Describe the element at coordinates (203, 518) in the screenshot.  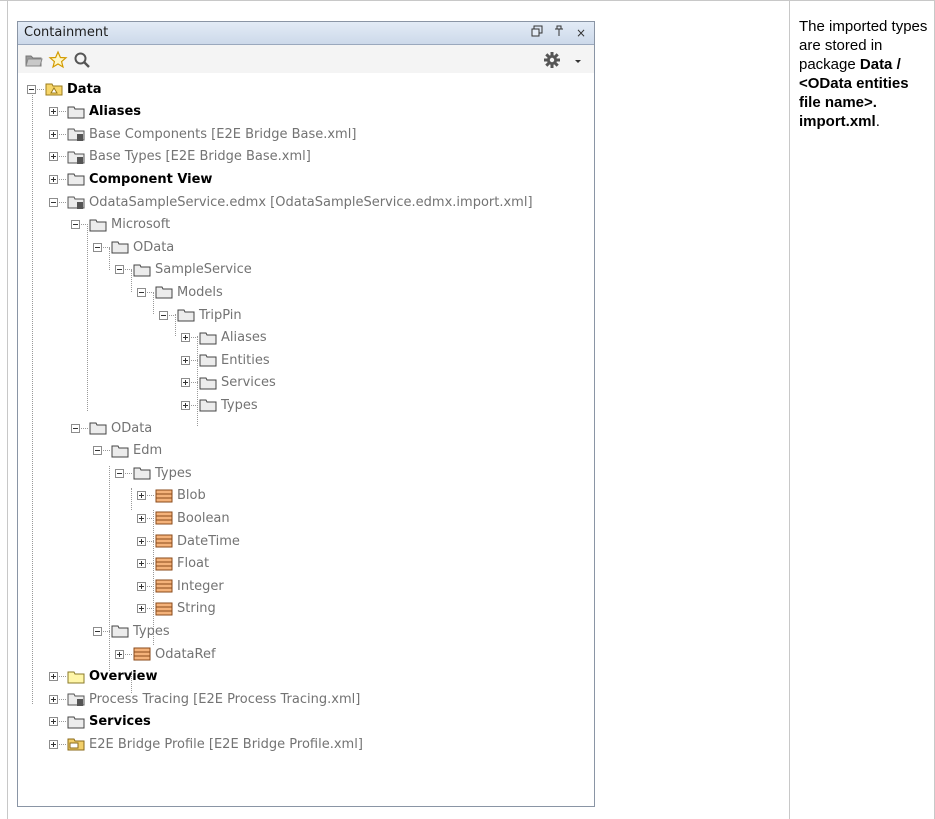
I see `tree-node-label: Boolean` at that location.